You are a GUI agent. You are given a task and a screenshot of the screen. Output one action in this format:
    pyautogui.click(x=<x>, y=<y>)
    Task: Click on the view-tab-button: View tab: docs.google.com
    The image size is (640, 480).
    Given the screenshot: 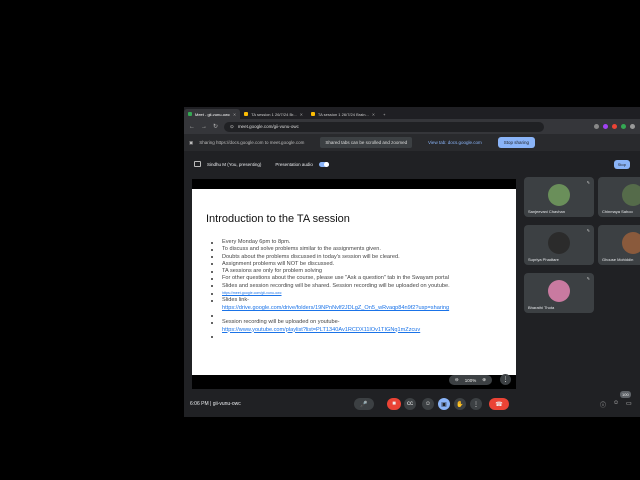 What is the action you would take?
    pyautogui.click(x=455, y=142)
    